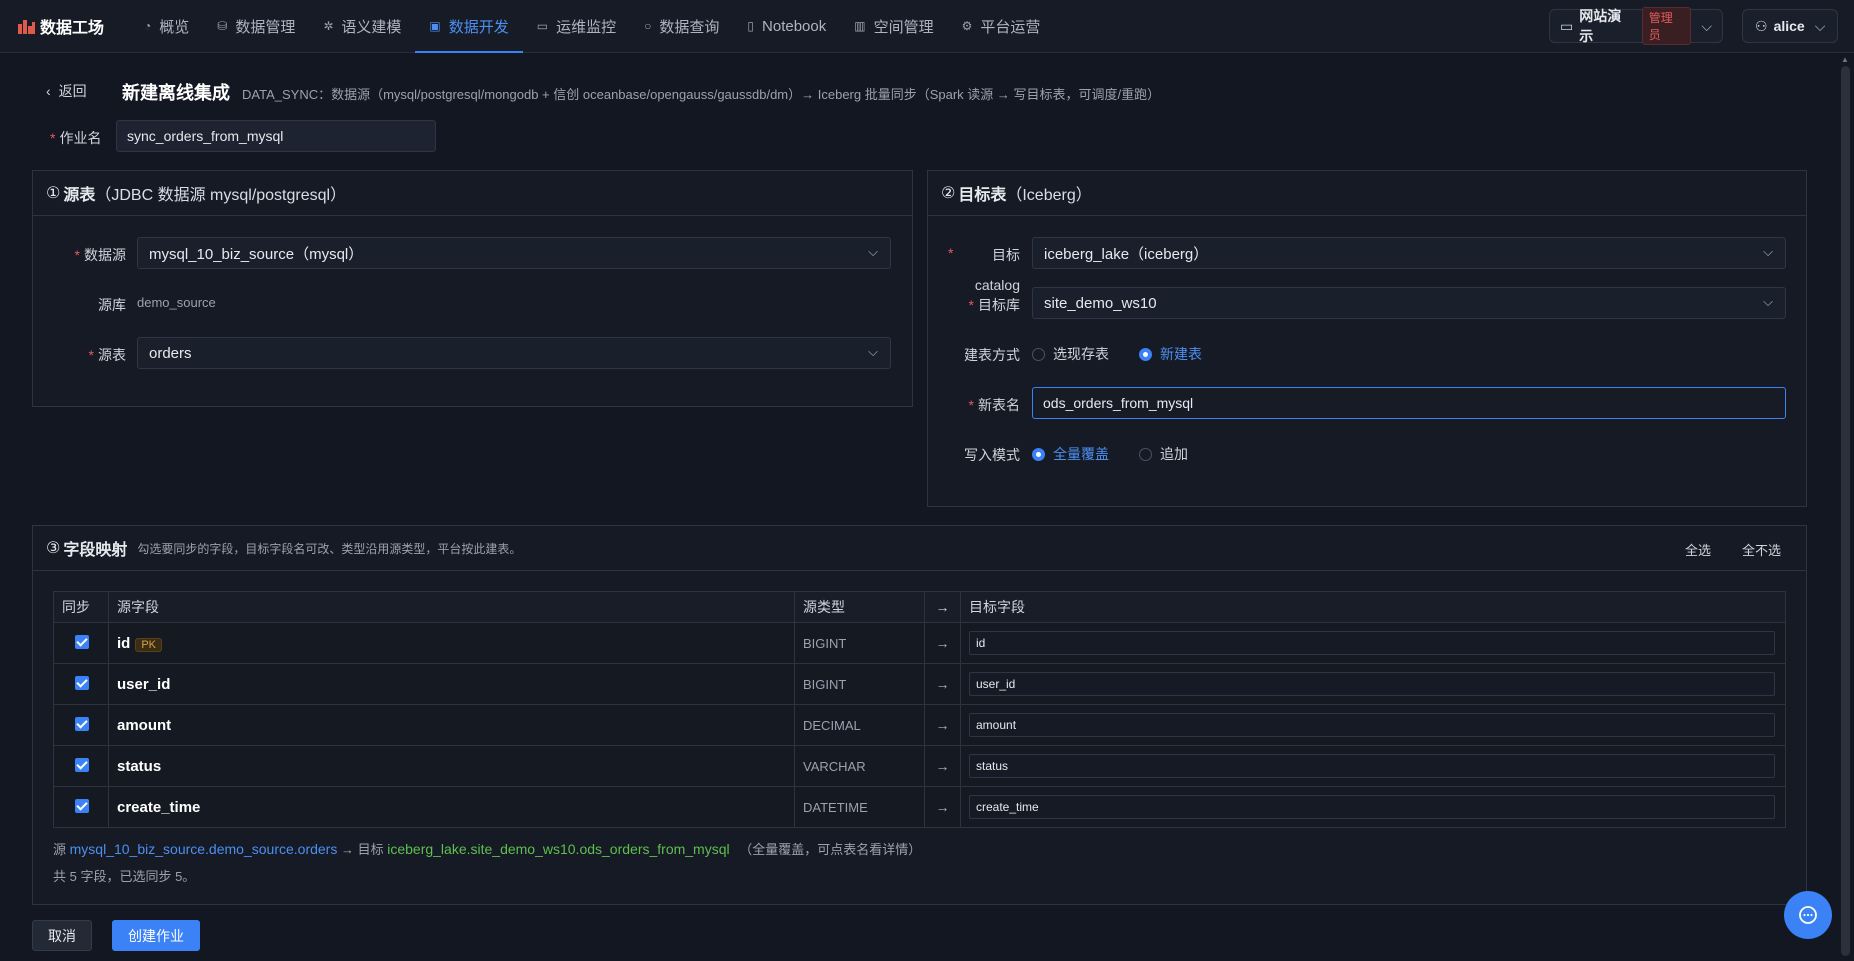 This screenshot has width=1854, height=961. I want to click on target-field-input: status, so click(1372, 766).